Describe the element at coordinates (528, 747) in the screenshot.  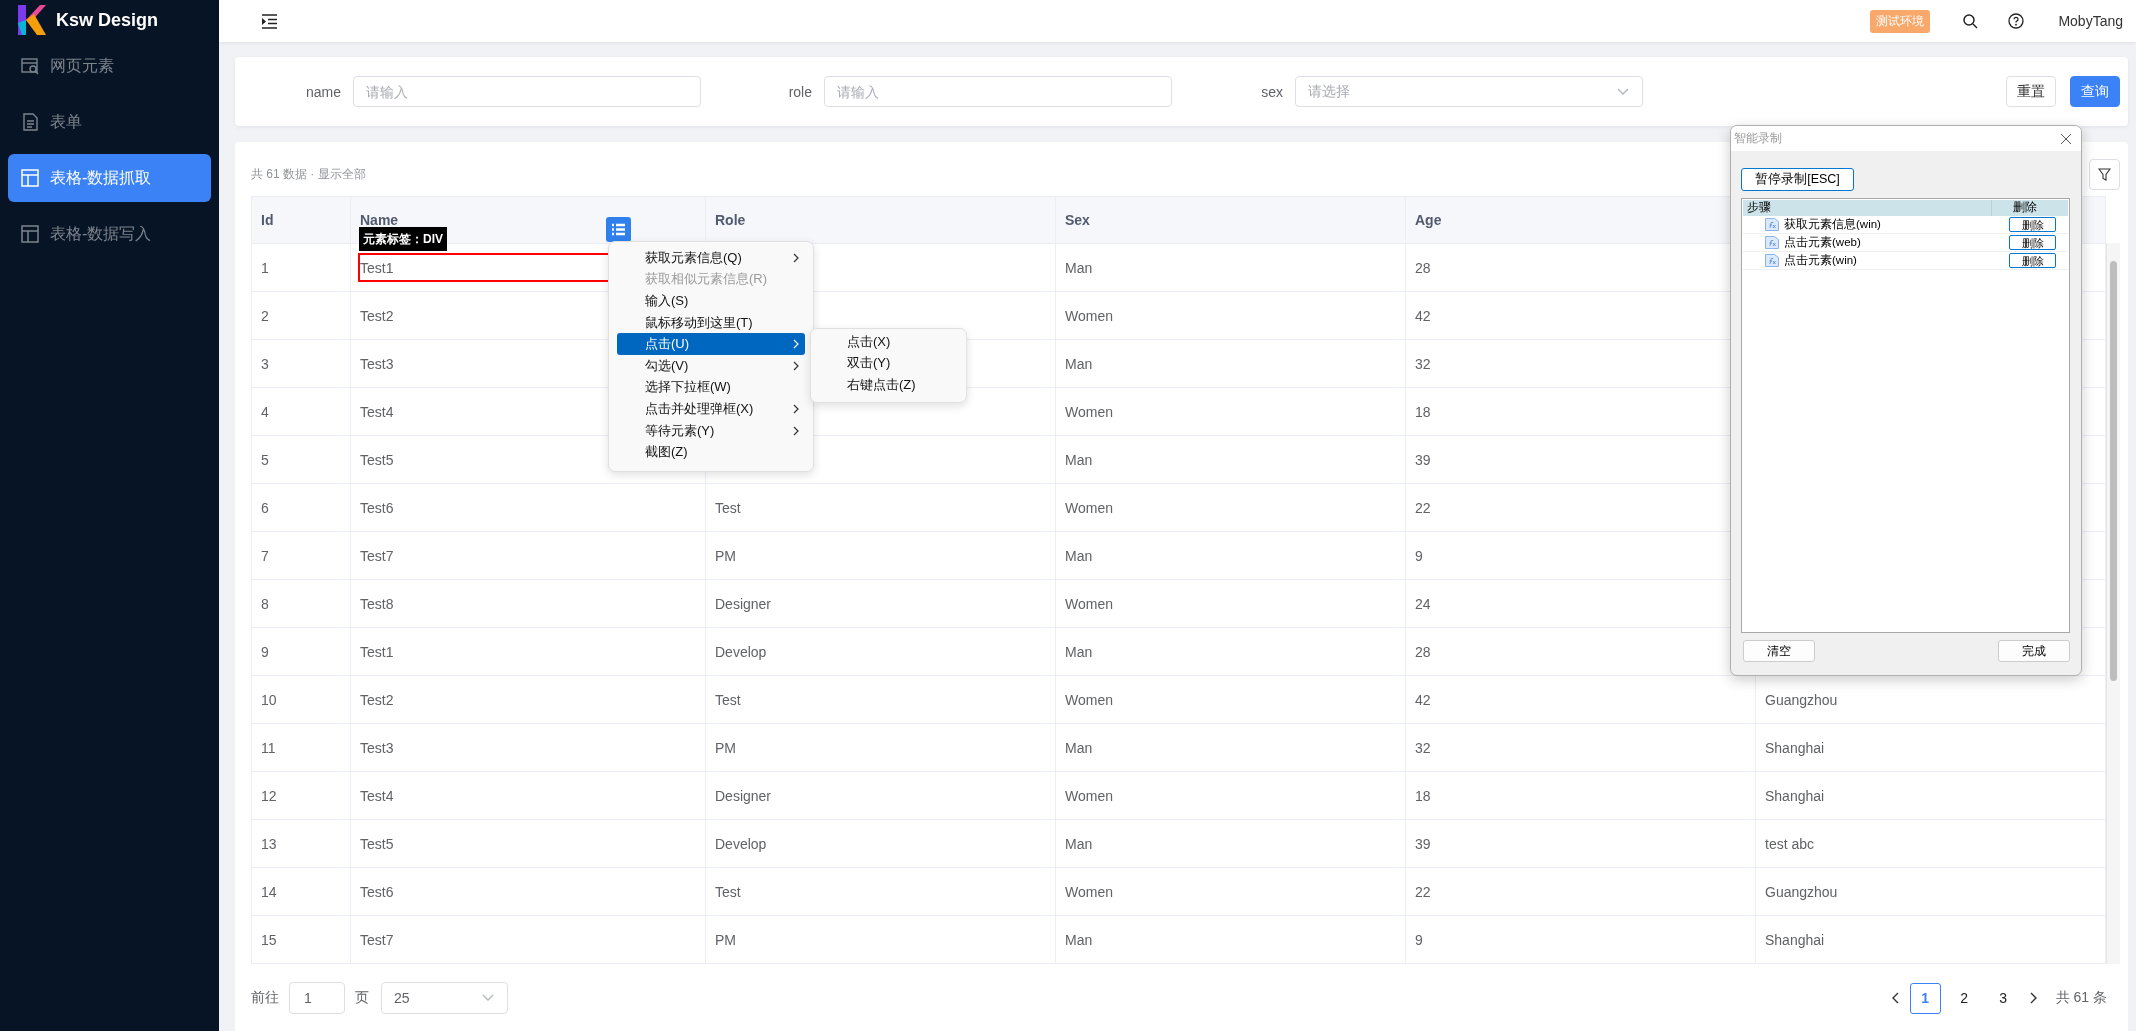
I see `table-cell: Test3` at that location.